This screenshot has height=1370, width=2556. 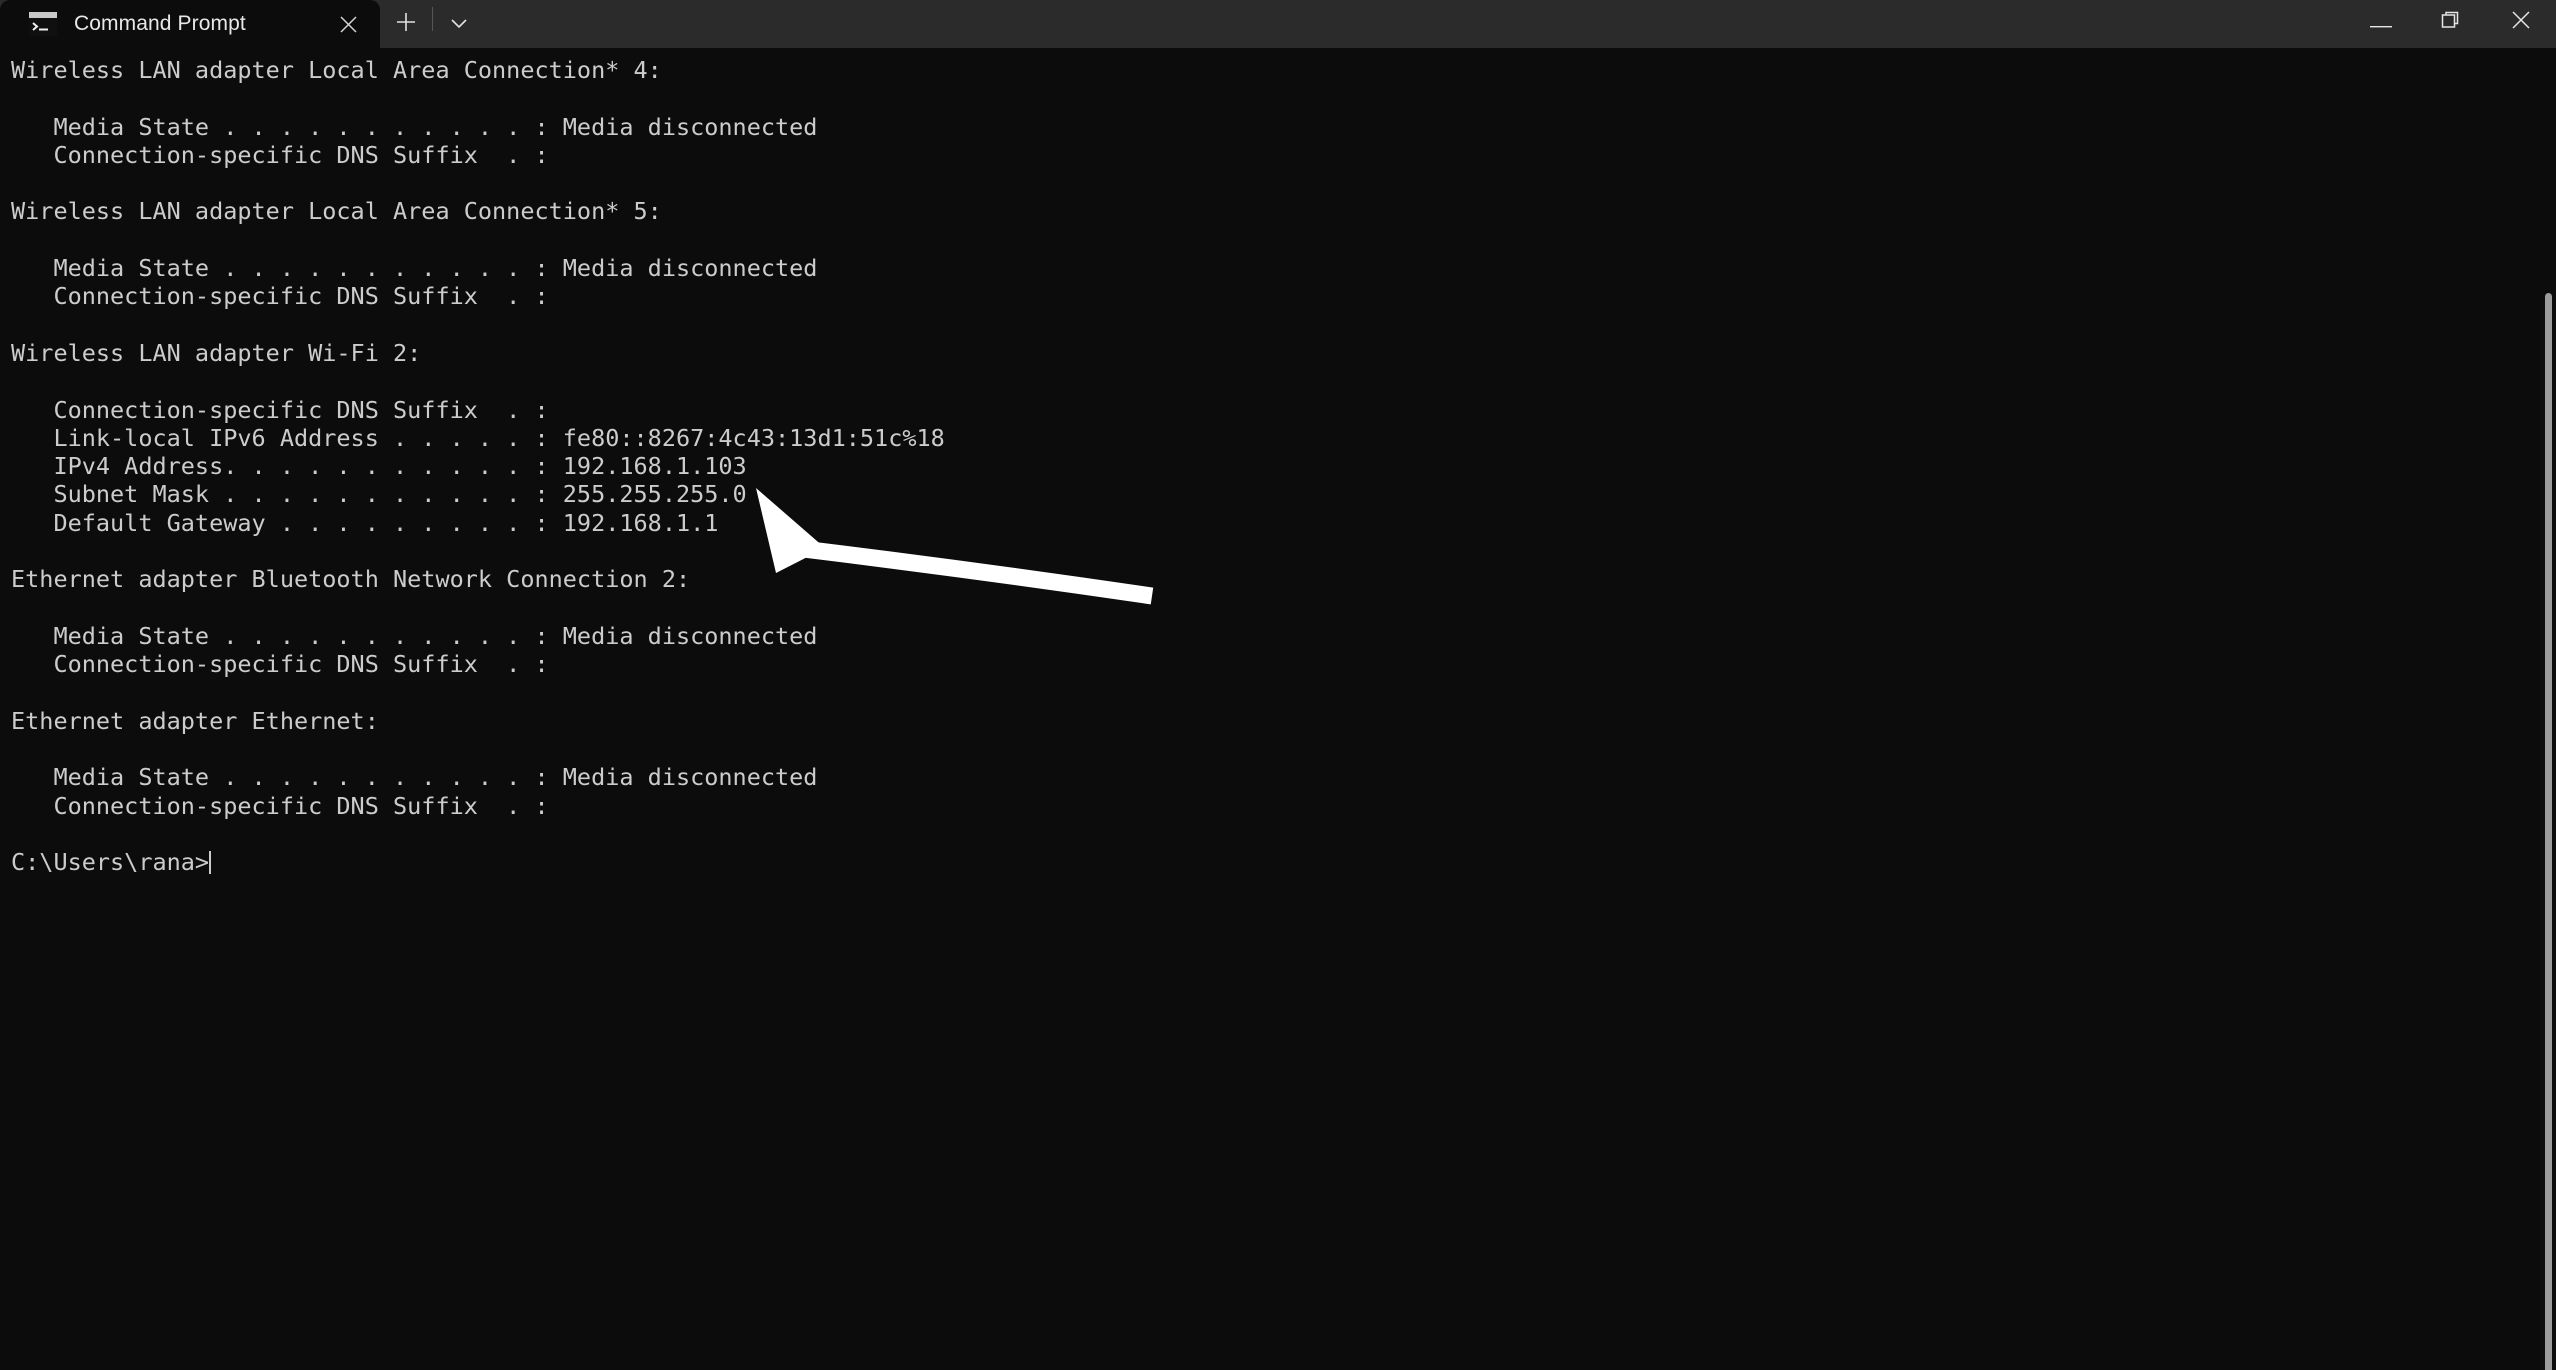 What do you see at coordinates (216, 352) in the screenshot?
I see `console-line: Wireless LAN adapter Wi-Fi 2:` at bounding box center [216, 352].